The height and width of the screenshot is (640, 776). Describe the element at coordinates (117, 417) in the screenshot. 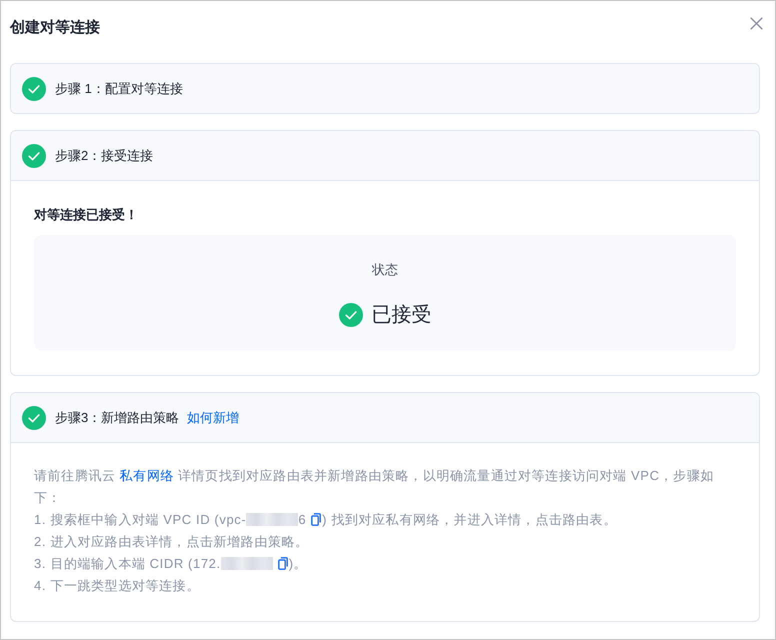

I see `step-title: 步骤3：新增路由策略` at that location.